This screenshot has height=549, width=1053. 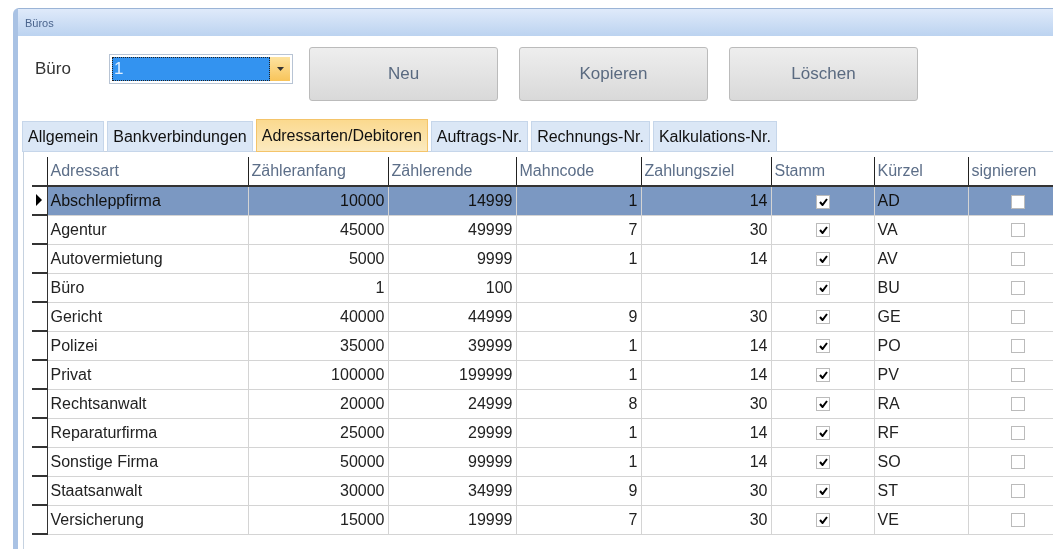 What do you see at coordinates (452, 461) in the screenshot?
I see `table-cell: 99999` at bounding box center [452, 461].